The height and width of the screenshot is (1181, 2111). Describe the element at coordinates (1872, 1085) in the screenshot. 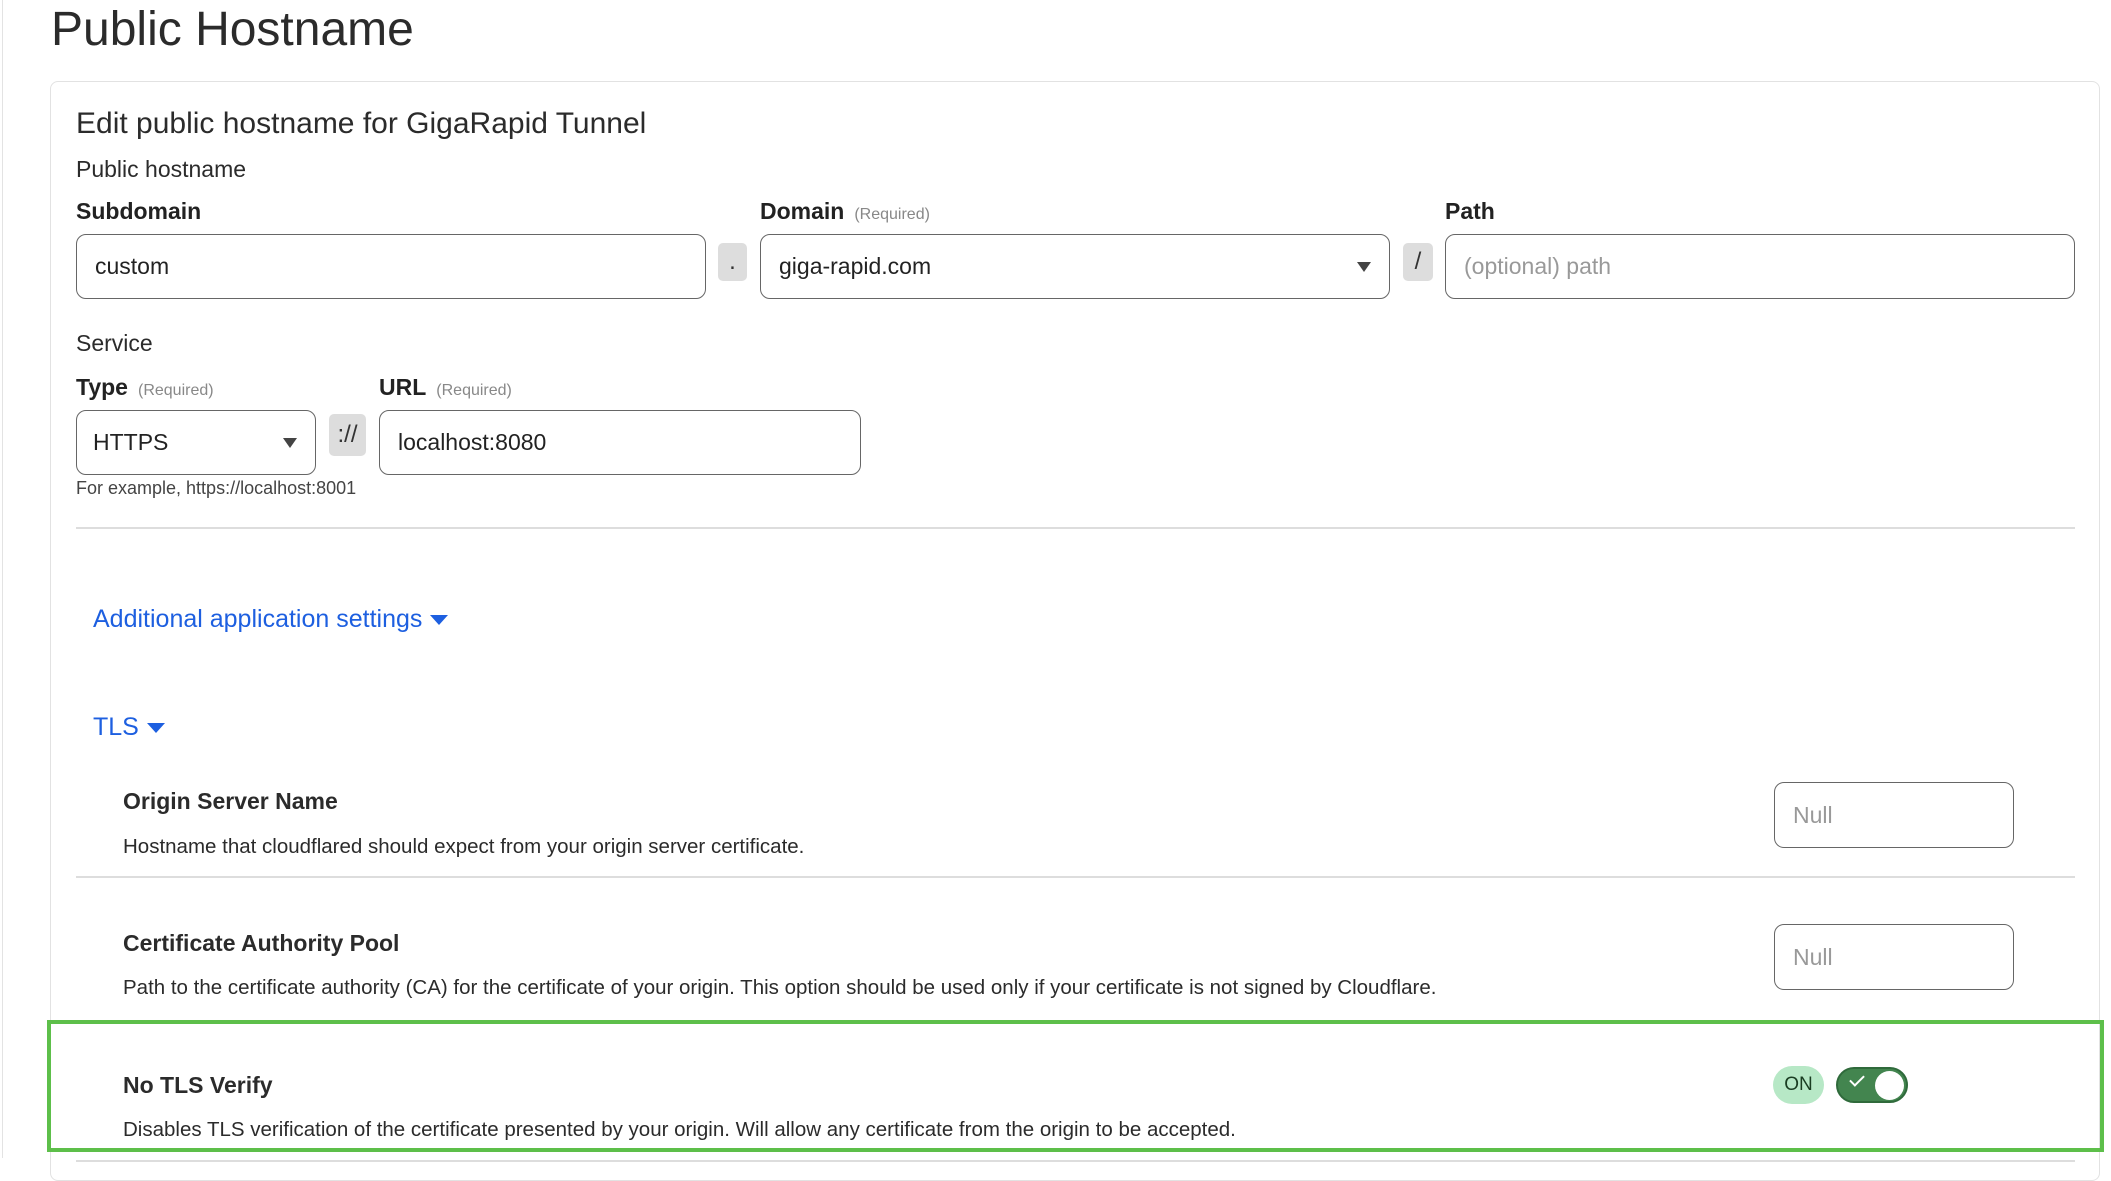

I see `no-tls-verify-toggle` at that location.